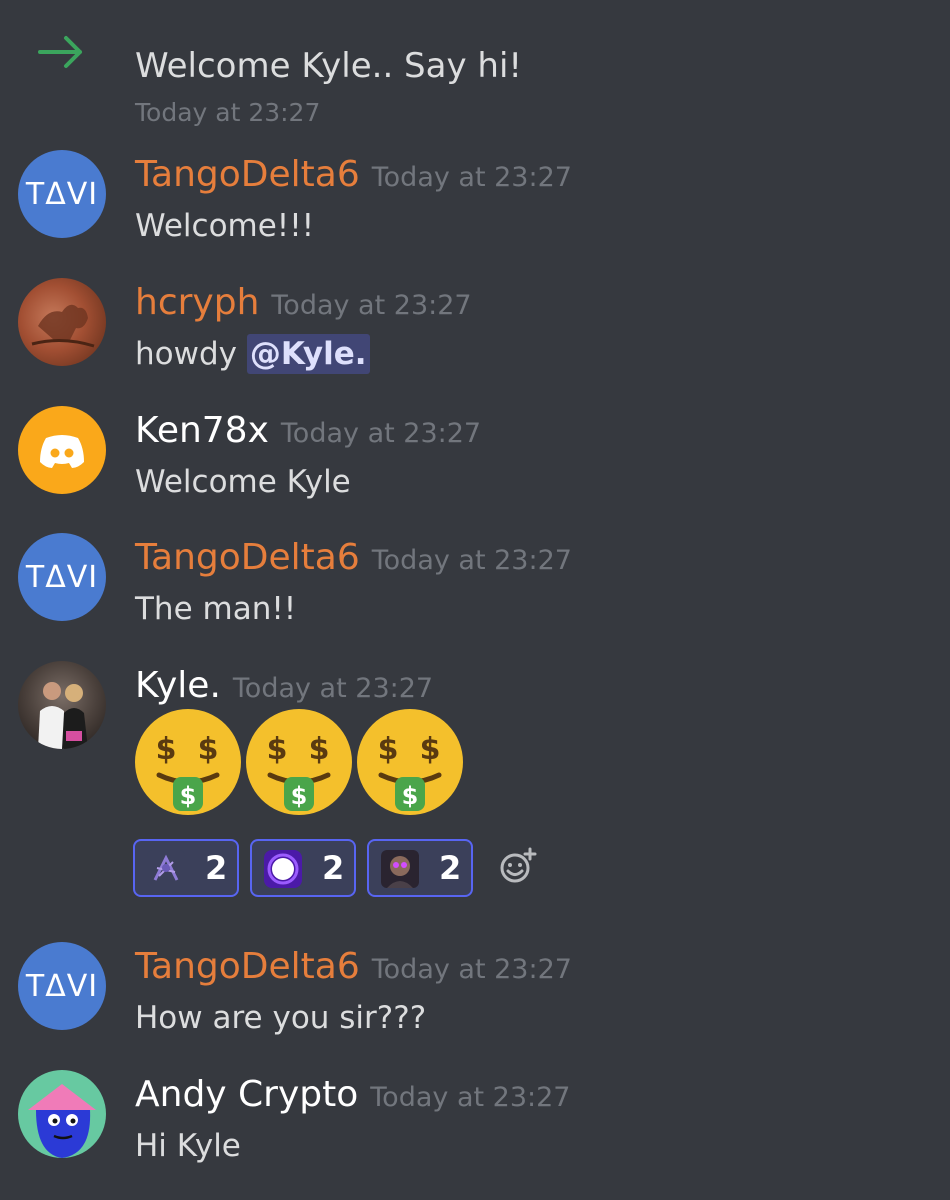 Image resolution: width=950 pixels, height=1200 pixels. What do you see at coordinates (216, 609) in the screenshot?
I see `message-text: The man!!` at bounding box center [216, 609].